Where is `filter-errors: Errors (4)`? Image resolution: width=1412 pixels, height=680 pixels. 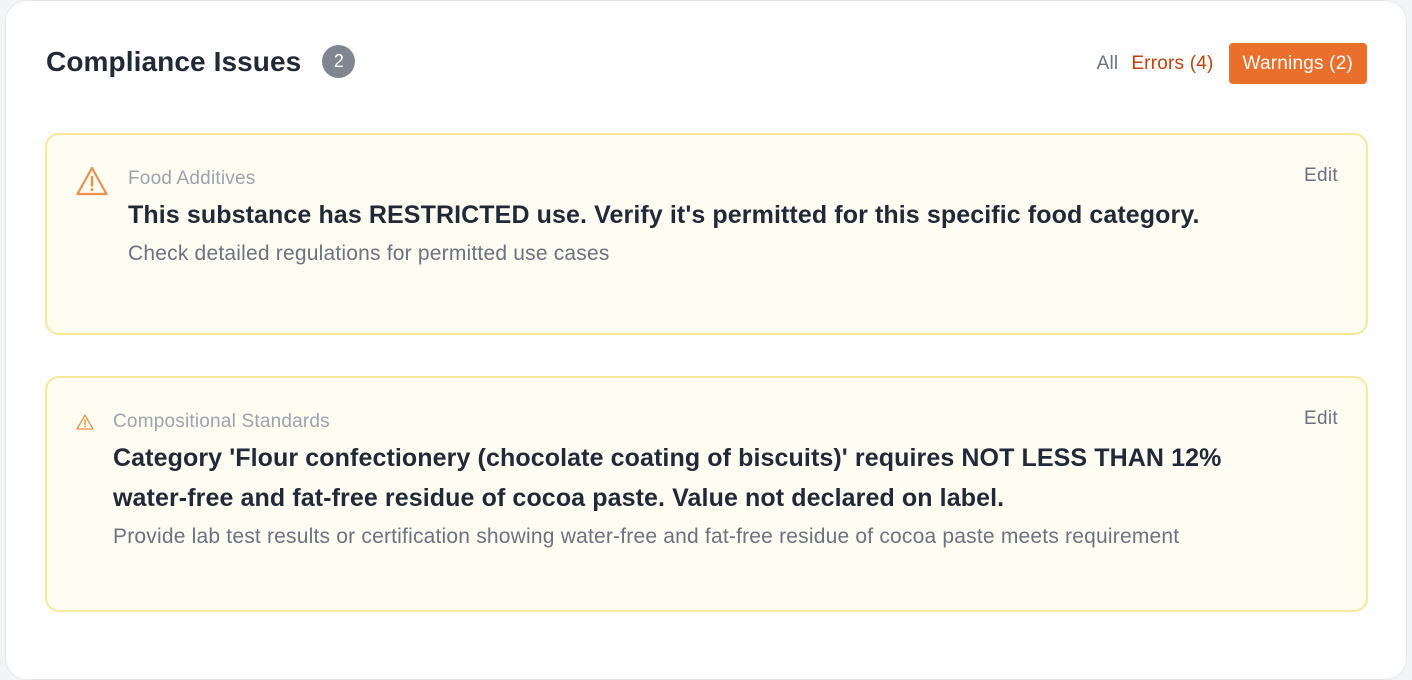 filter-errors: Errors (4) is located at coordinates (1172, 64).